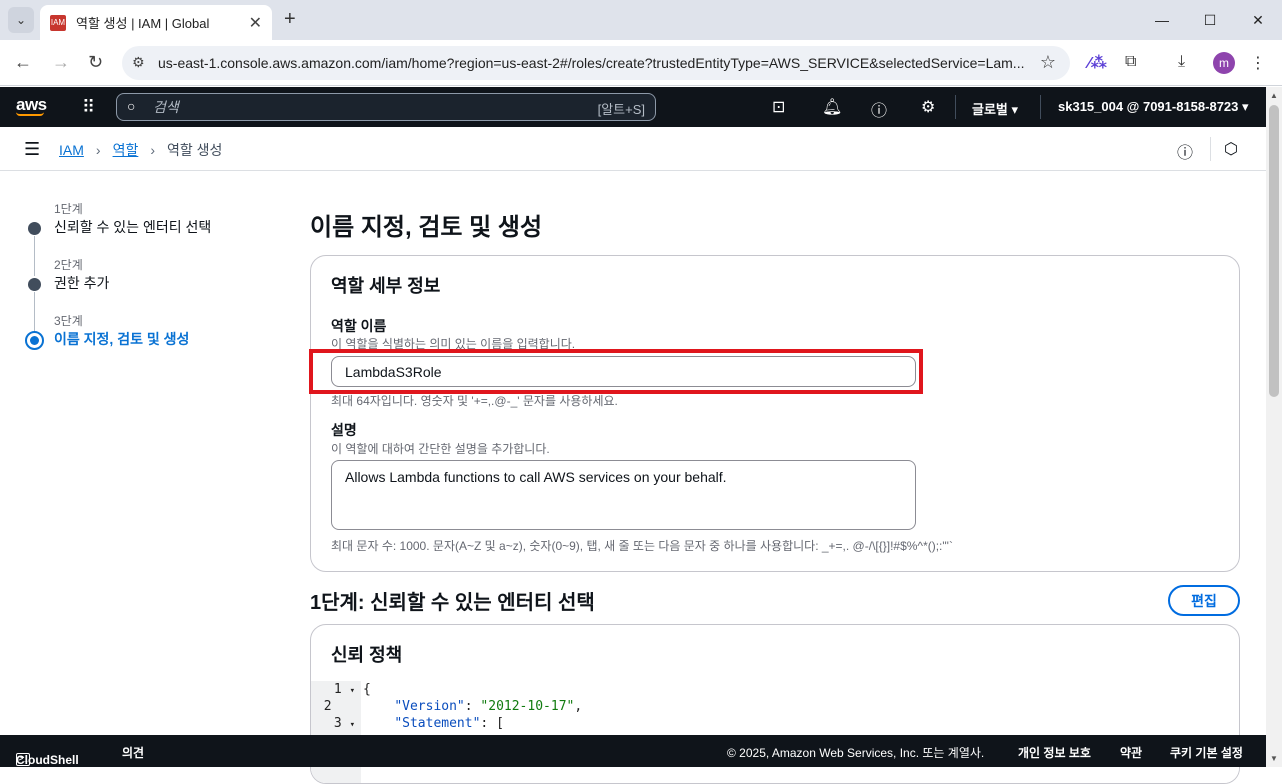 This screenshot has width=1282, height=784. I want to click on tab-list-button: ⌄, so click(21, 20).